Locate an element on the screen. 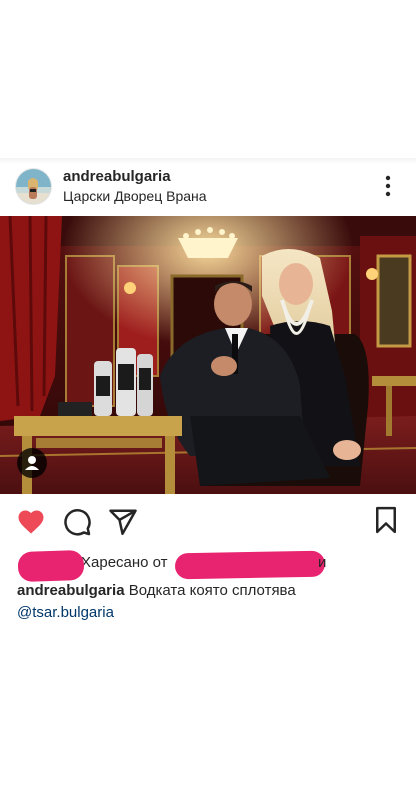 This screenshot has height=800, width=416. post-location: Царски Дворец Врана is located at coordinates (135, 196).